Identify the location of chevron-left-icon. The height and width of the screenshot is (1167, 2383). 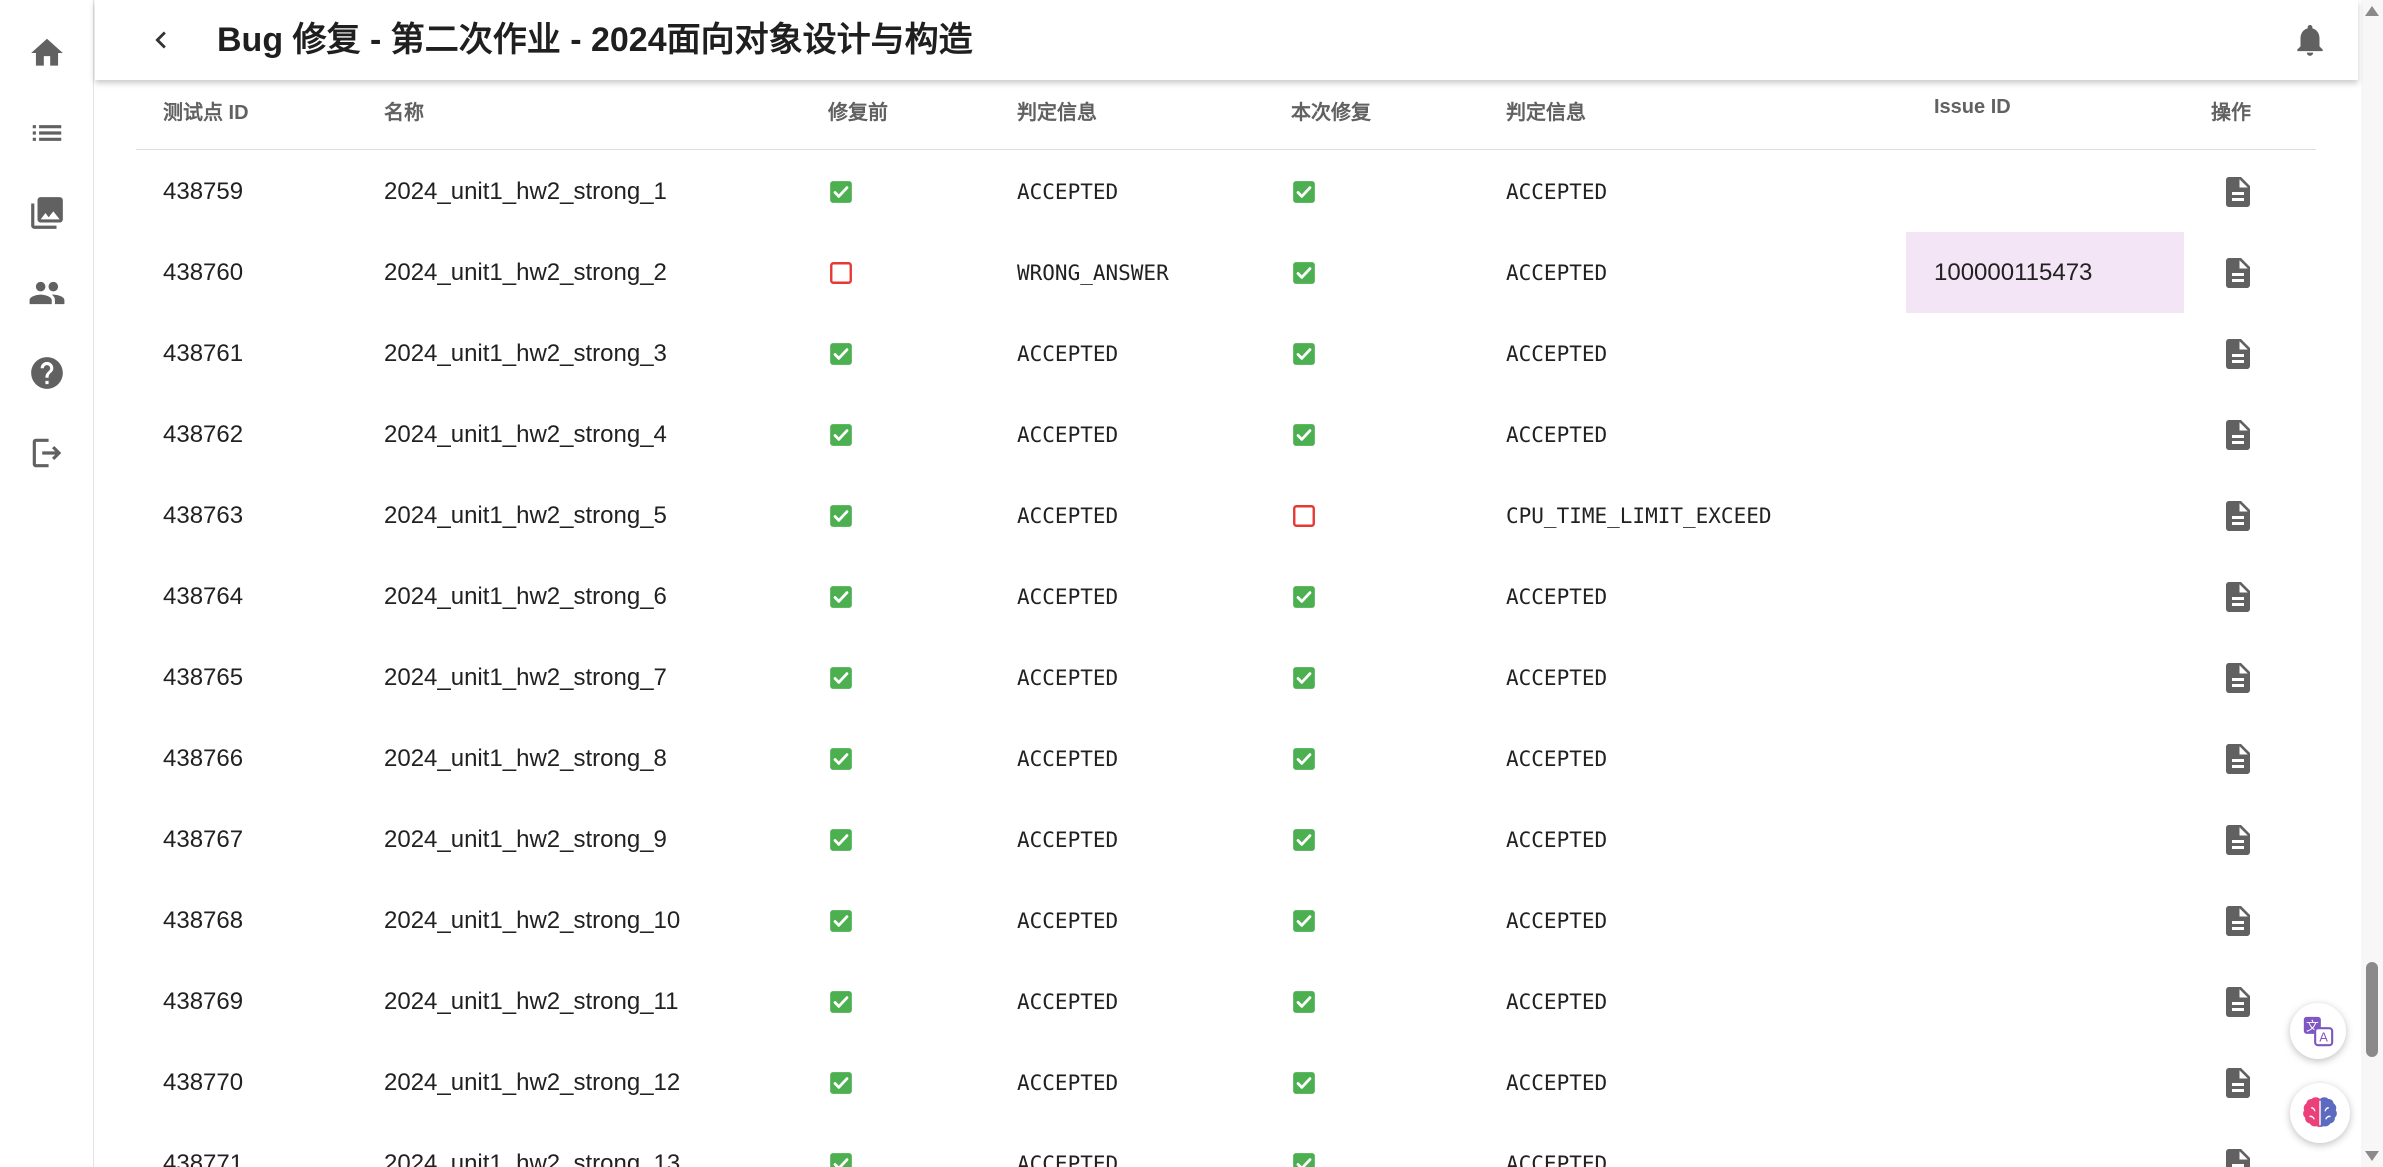
(160, 40).